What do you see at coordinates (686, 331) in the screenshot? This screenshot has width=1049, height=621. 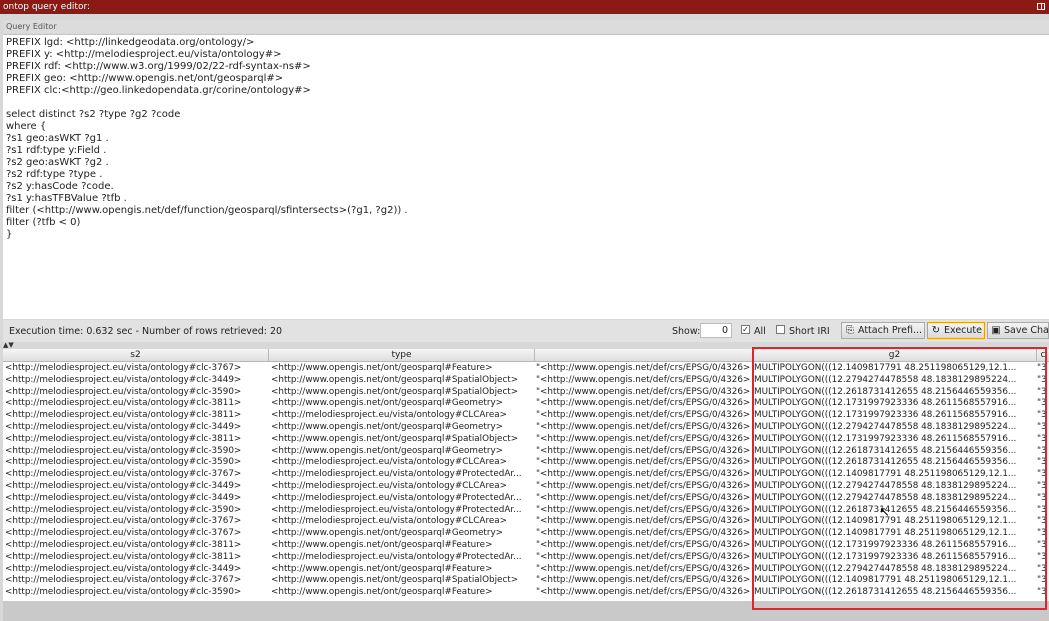 I see `show-label: Show:` at bounding box center [686, 331].